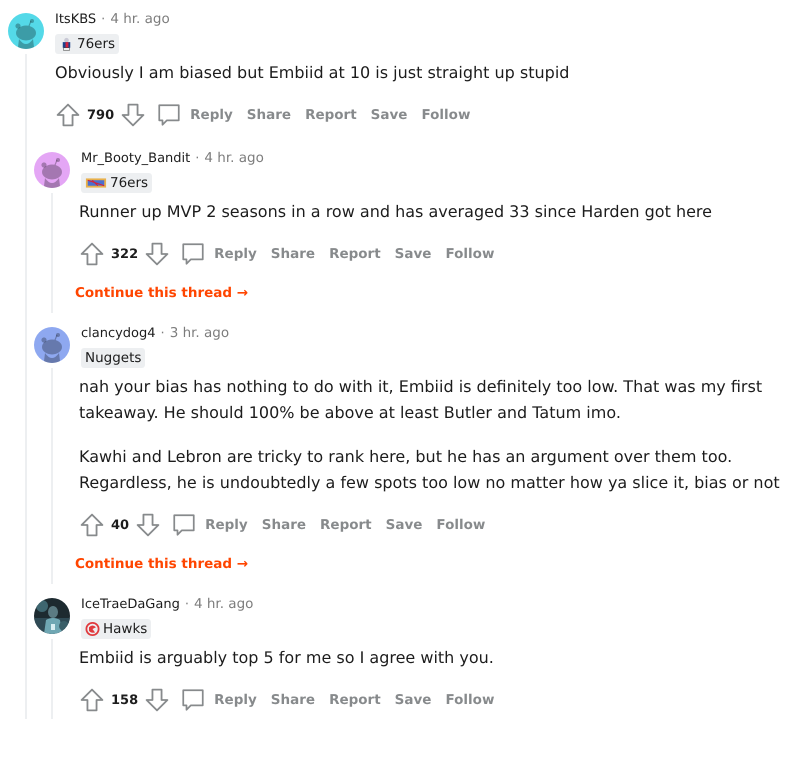  What do you see at coordinates (430, 470) in the screenshot?
I see `comment-text: Kawhi and Lebron are tricky to rank here, but he has an argument over them too. Regardless, he is undoubtedly a few spots too low no matter how ya slice it, bias or not` at bounding box center [430, 470].